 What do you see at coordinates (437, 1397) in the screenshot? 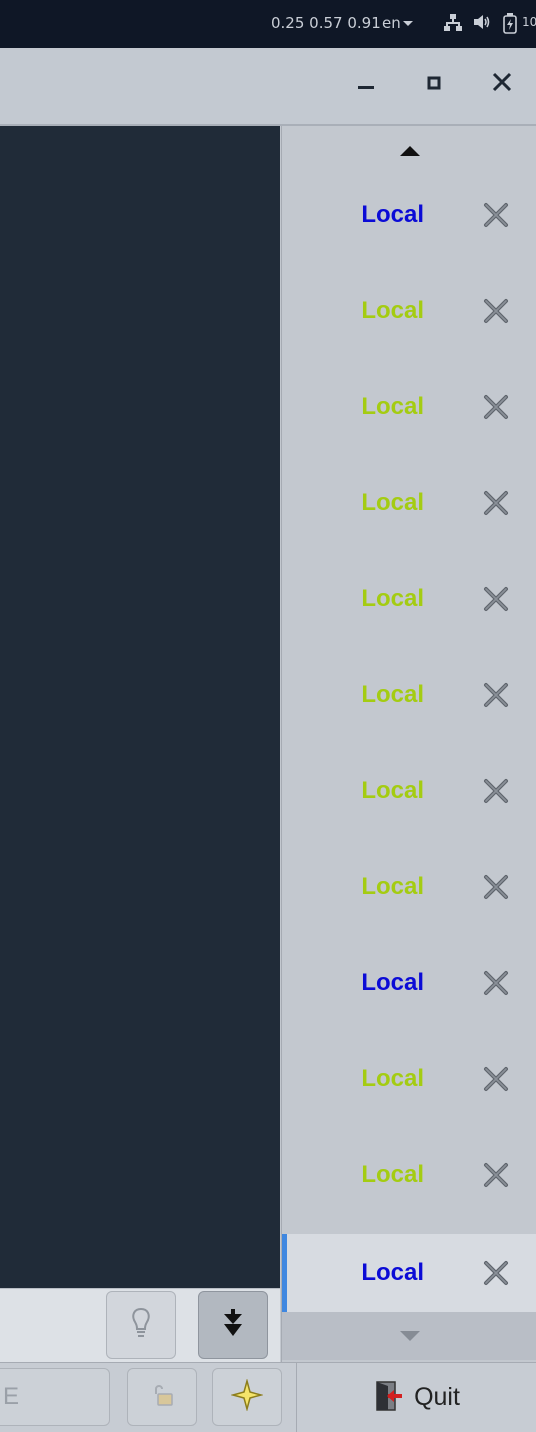
I see `quit-label: Quit` at bounding box center [437, 1397].